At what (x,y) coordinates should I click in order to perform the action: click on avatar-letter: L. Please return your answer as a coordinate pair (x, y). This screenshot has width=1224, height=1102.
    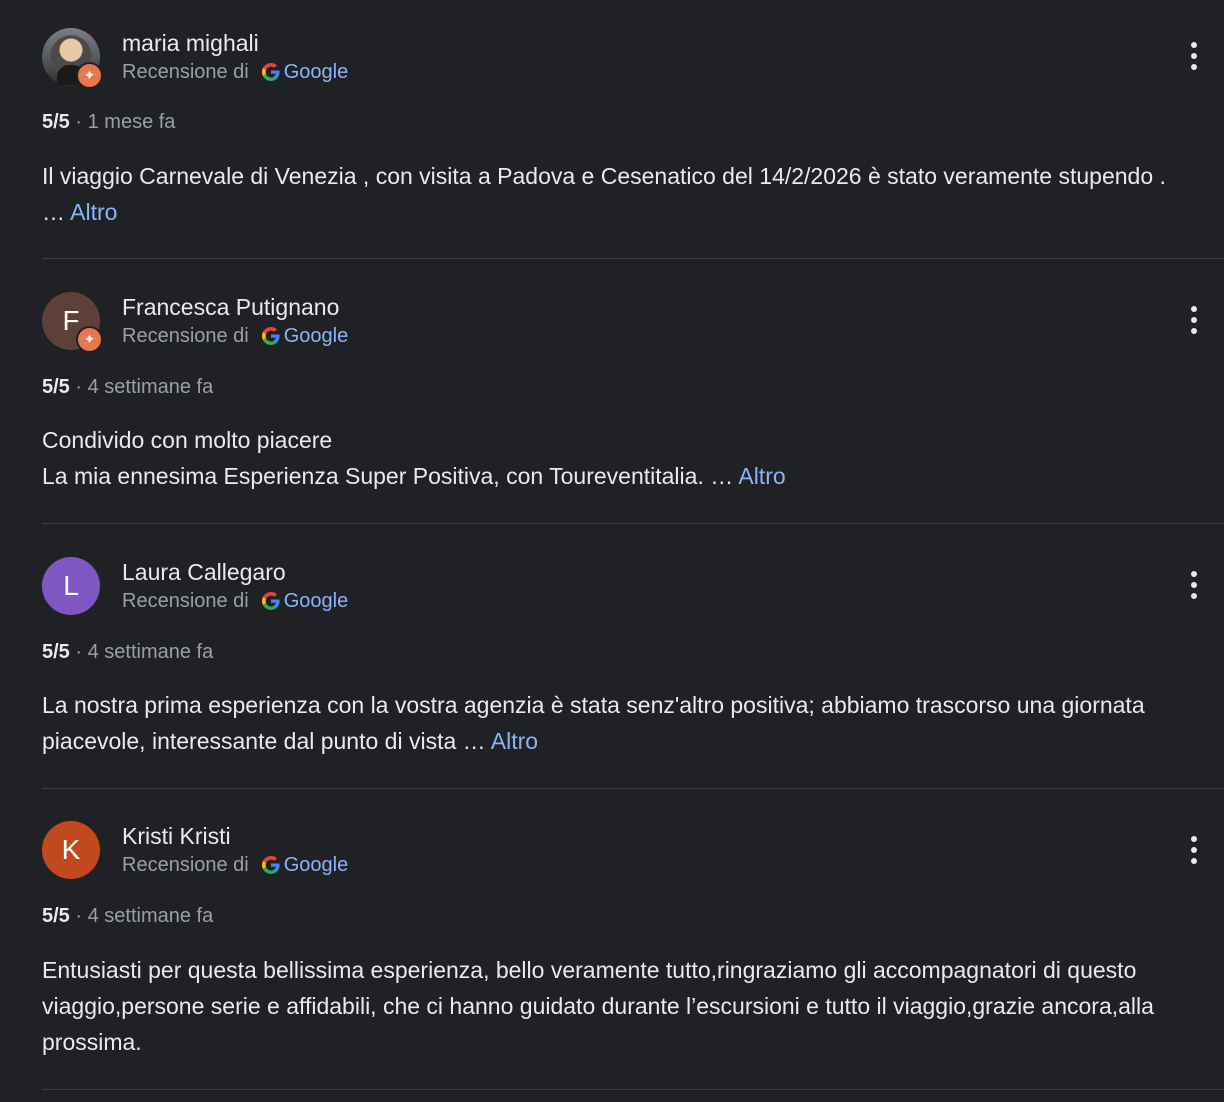
    Looking at the image, I should click on (71, 585).